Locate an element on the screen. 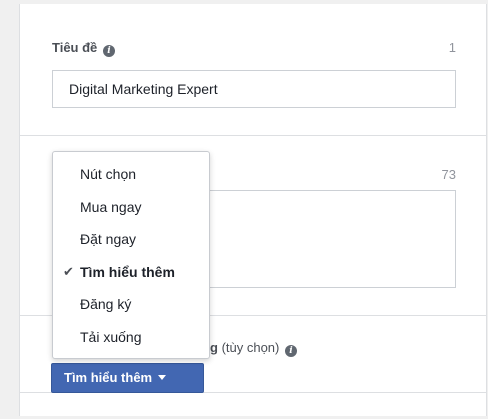  menu-item-label: Nút chọn is located at coordinates (108, 174).